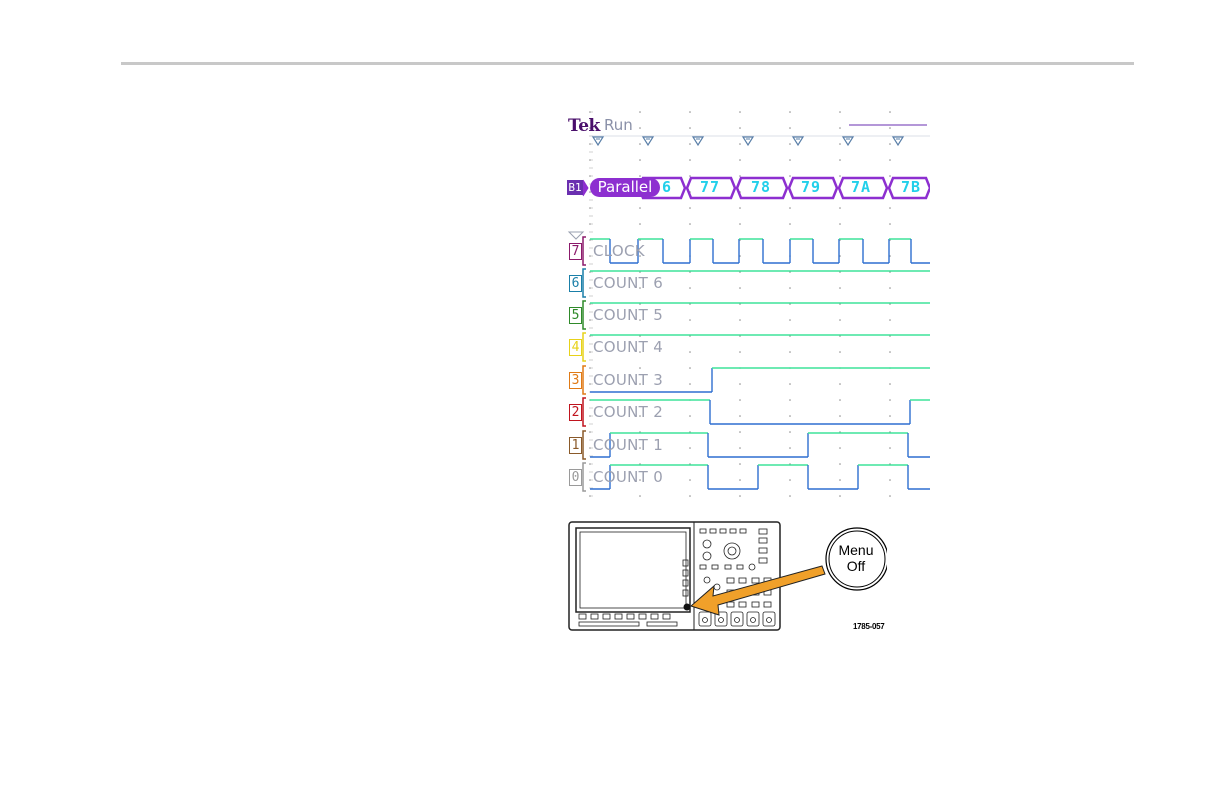  I want to click on channel-number-badge: 4, so click(575, 347).